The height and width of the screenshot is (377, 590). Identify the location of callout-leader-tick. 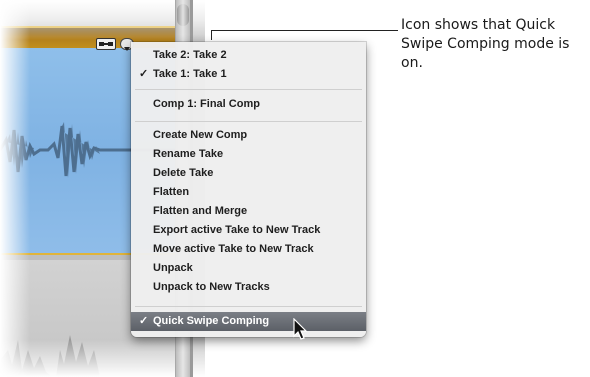
(211, 35).